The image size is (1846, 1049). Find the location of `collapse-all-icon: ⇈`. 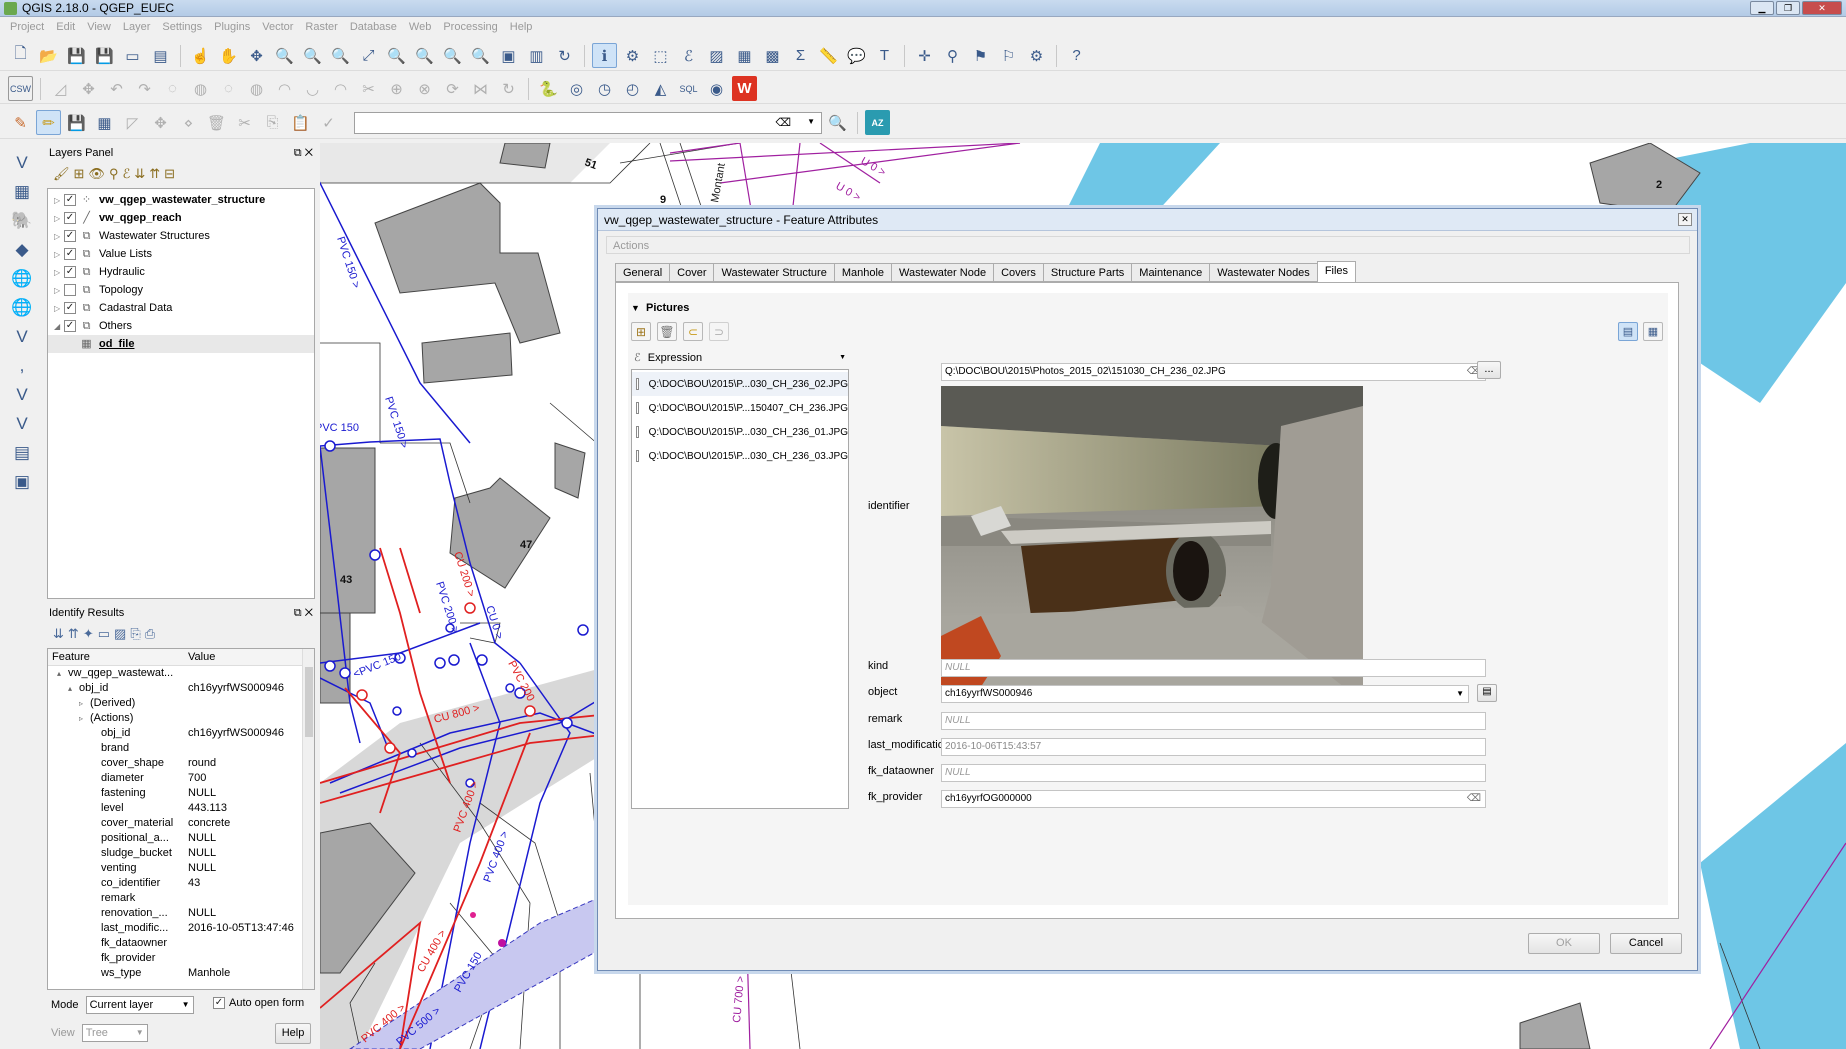

collapse-all-icon: ⇈ is located at coordinates (154, 174).